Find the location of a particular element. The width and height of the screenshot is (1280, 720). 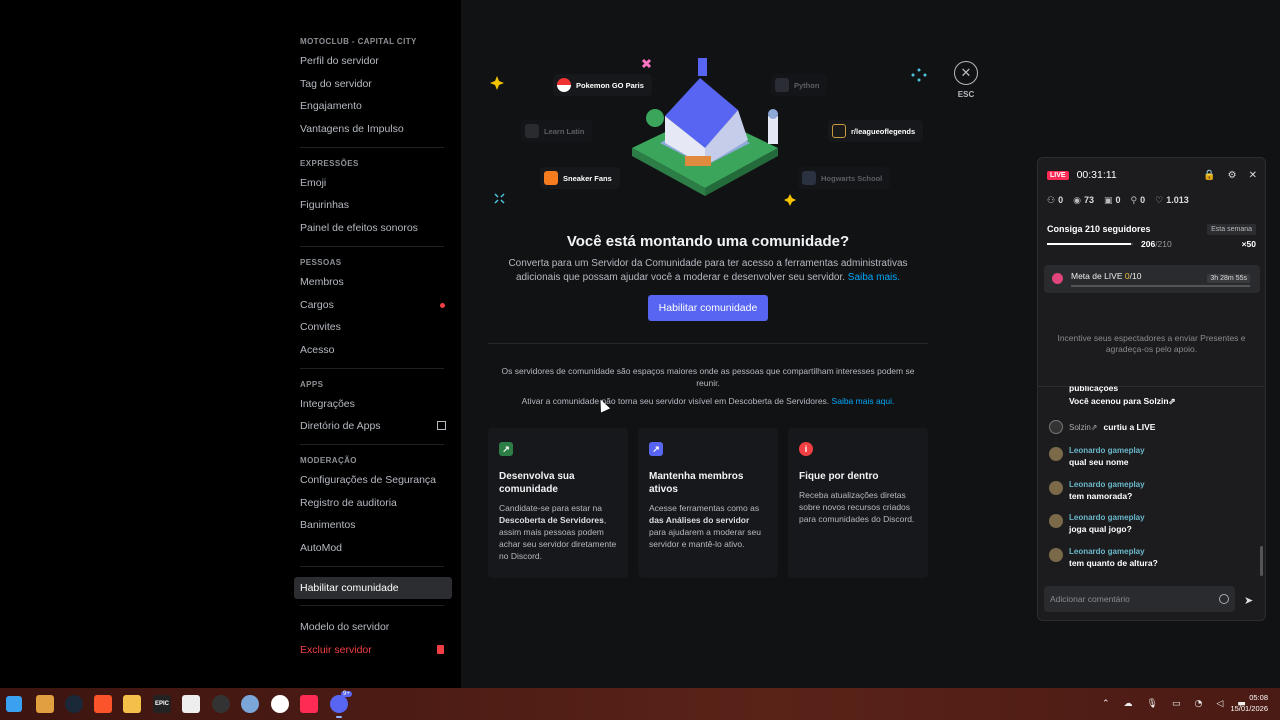

active-app-indicator is located at coordinates (339, 717).